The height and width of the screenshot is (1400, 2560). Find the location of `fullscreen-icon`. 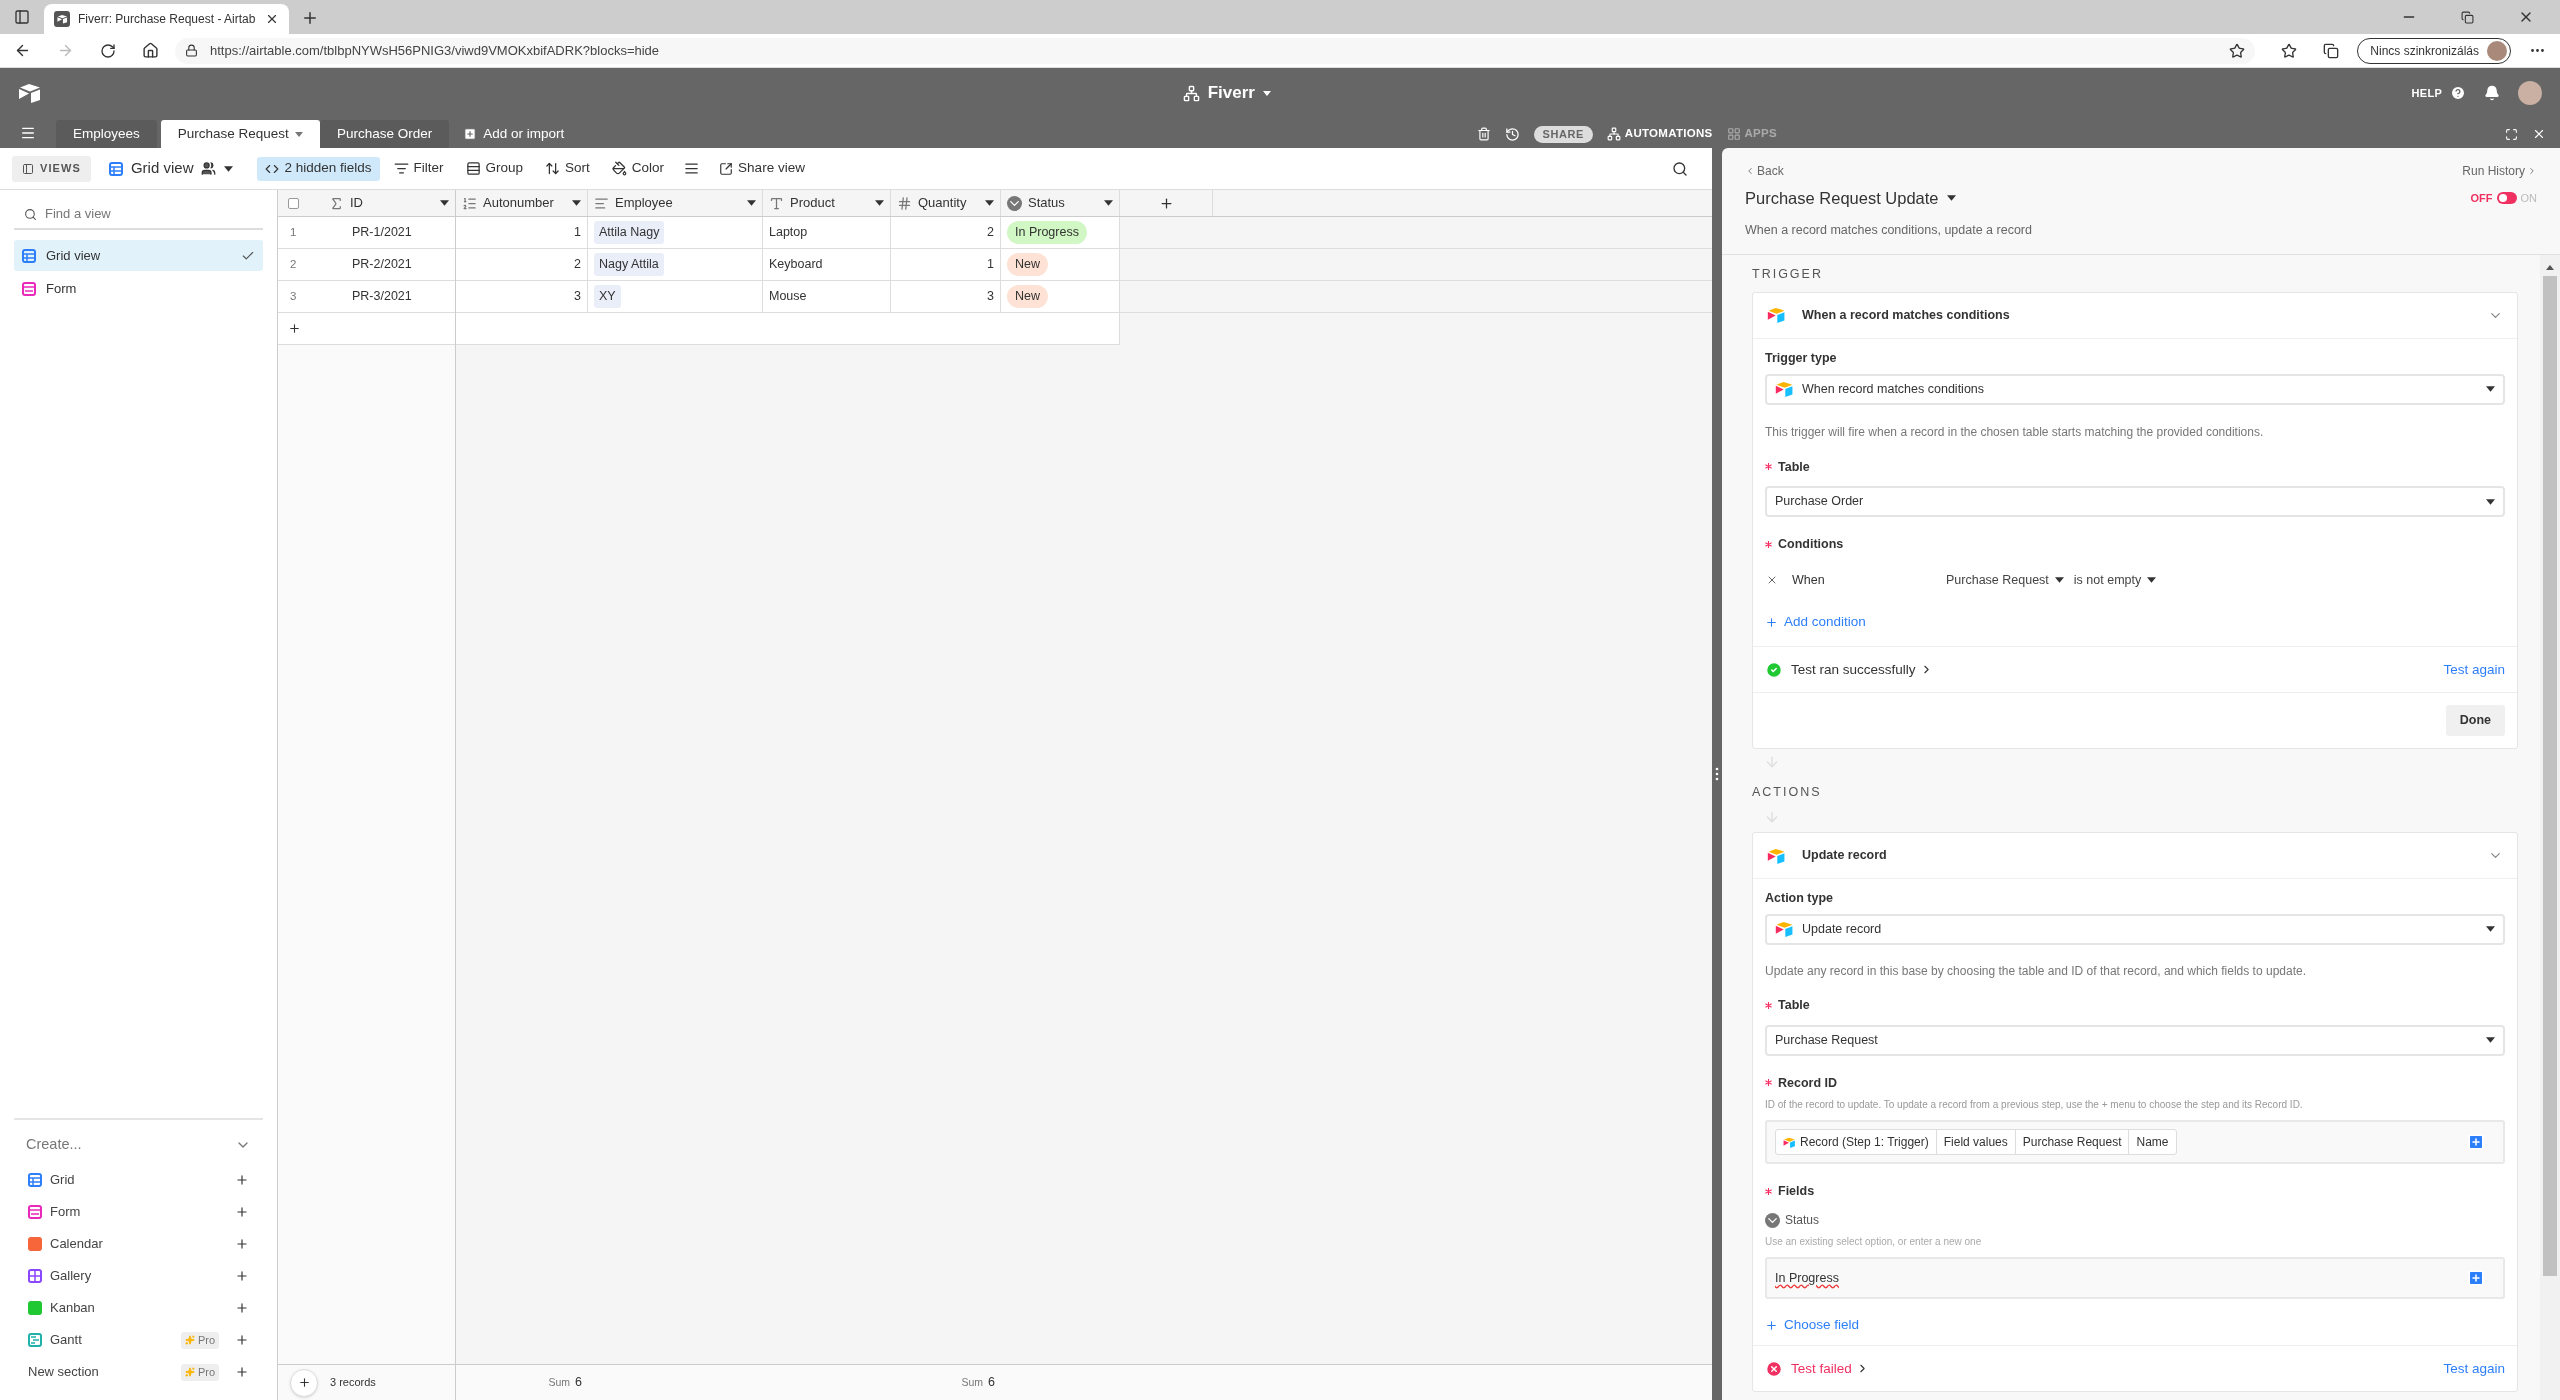

fullscreen-icon is located at coordinates (2511, 134).